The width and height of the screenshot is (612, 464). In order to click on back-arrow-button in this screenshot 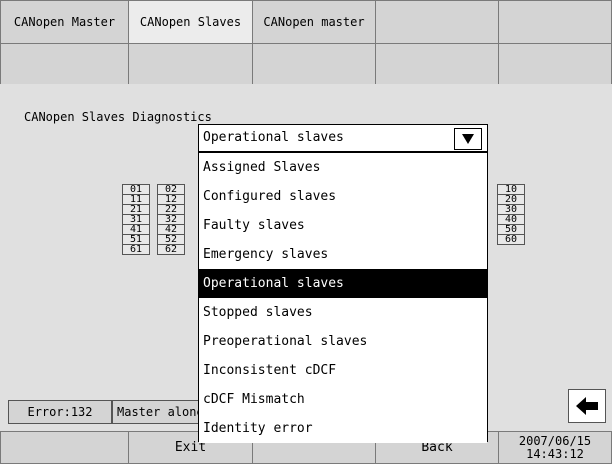, I will do `click(587, 406)`.